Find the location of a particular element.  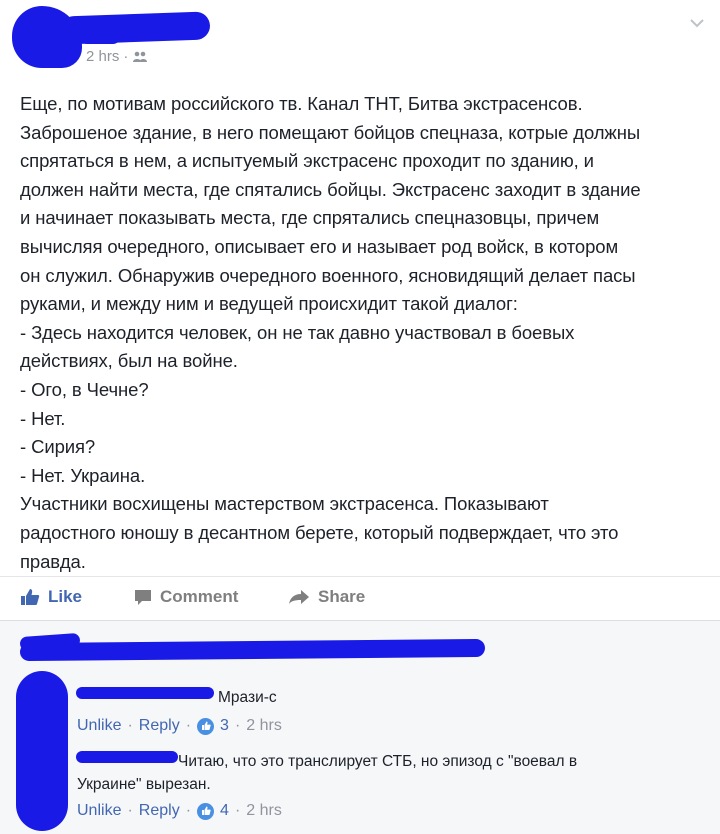

post-line: правда. is located at coordinates (53, 561).